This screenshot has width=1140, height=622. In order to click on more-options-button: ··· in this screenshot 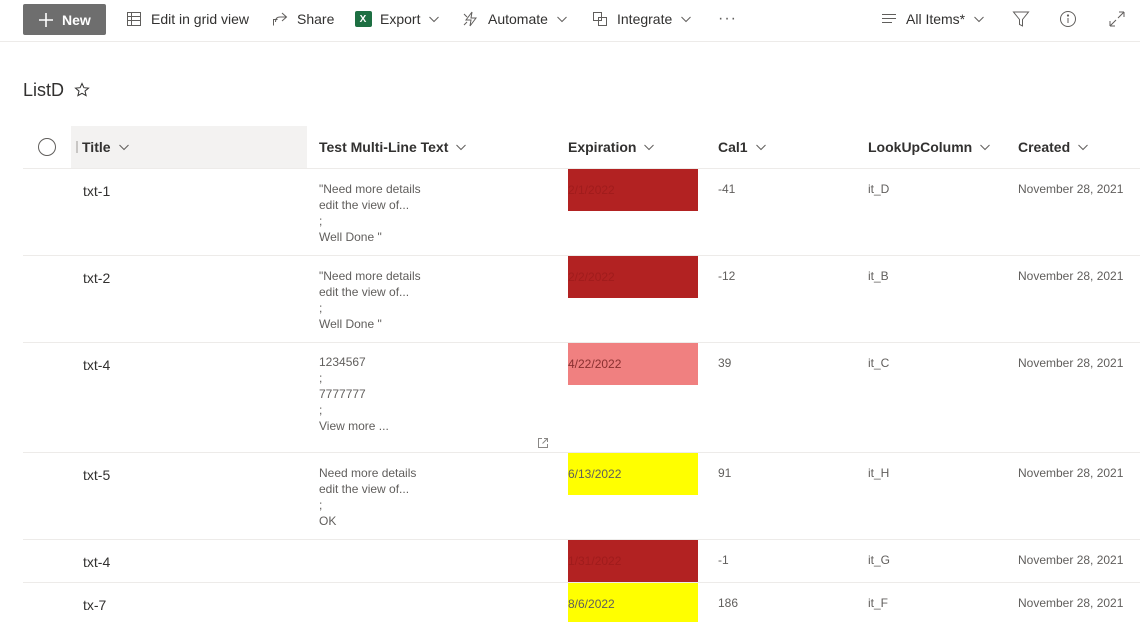, I will do `click(727, 19)`.